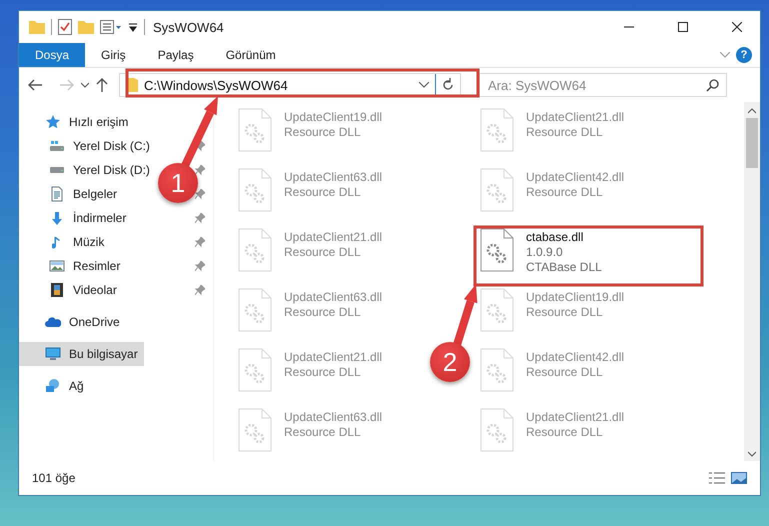  Describe the element at coordinates (712, 85) in the screenshot. I see `search-icon` at that location.